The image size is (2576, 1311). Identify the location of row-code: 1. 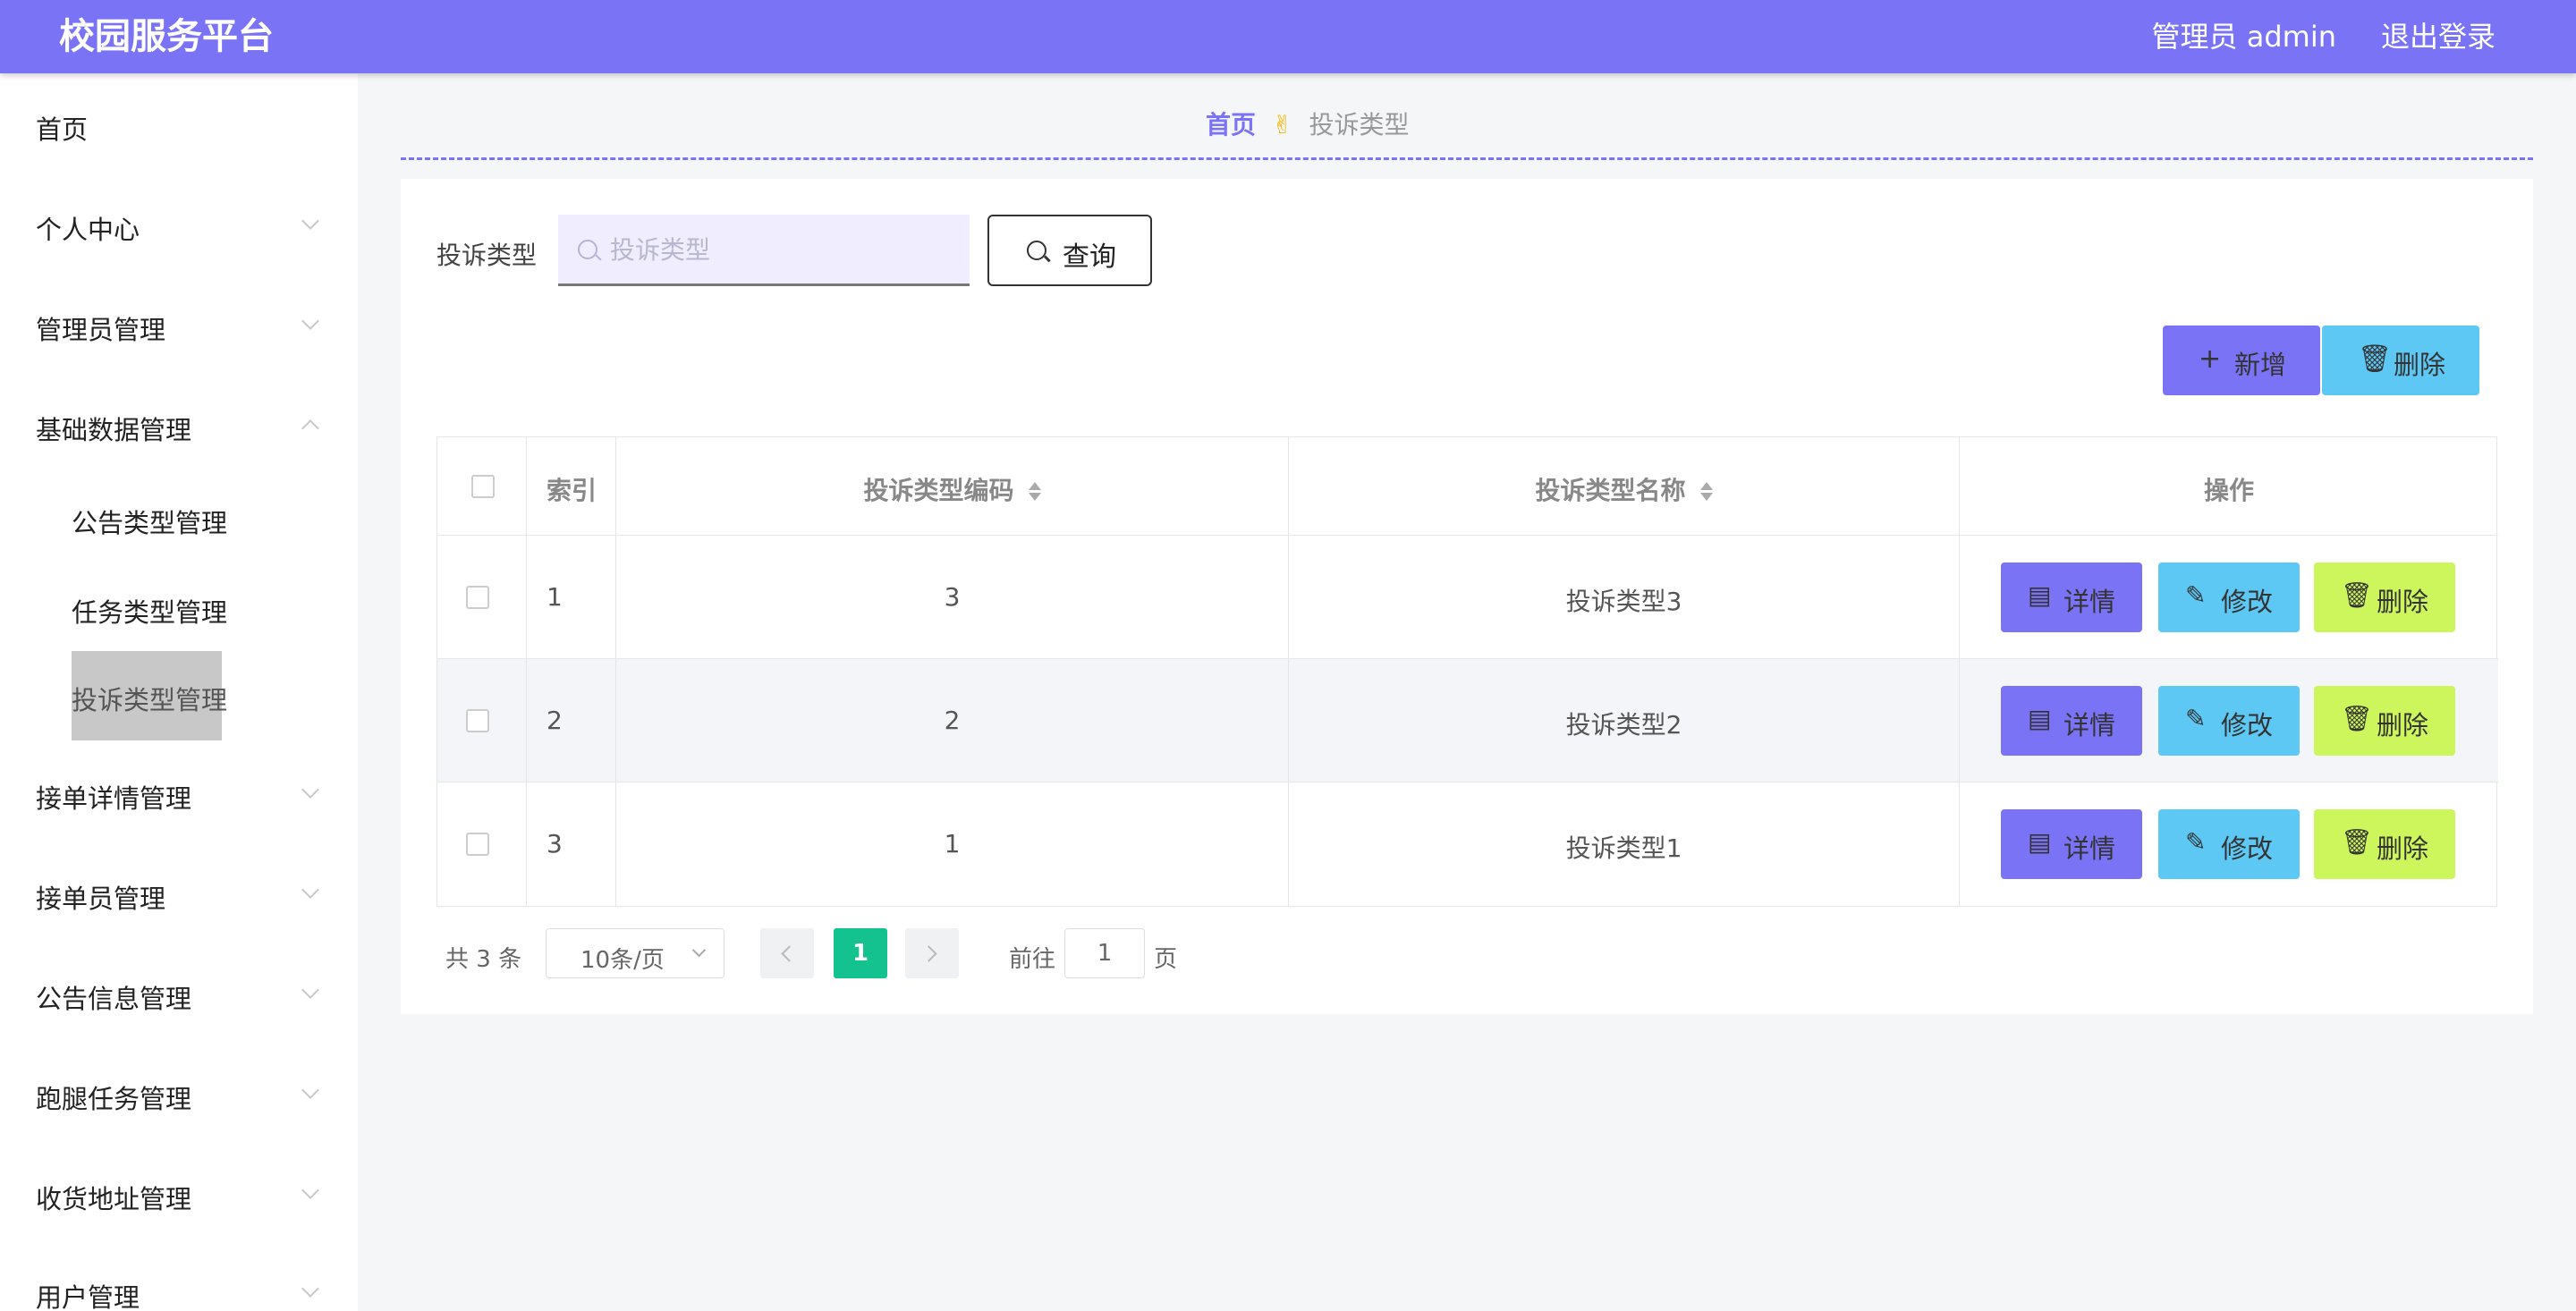
(952, 843).